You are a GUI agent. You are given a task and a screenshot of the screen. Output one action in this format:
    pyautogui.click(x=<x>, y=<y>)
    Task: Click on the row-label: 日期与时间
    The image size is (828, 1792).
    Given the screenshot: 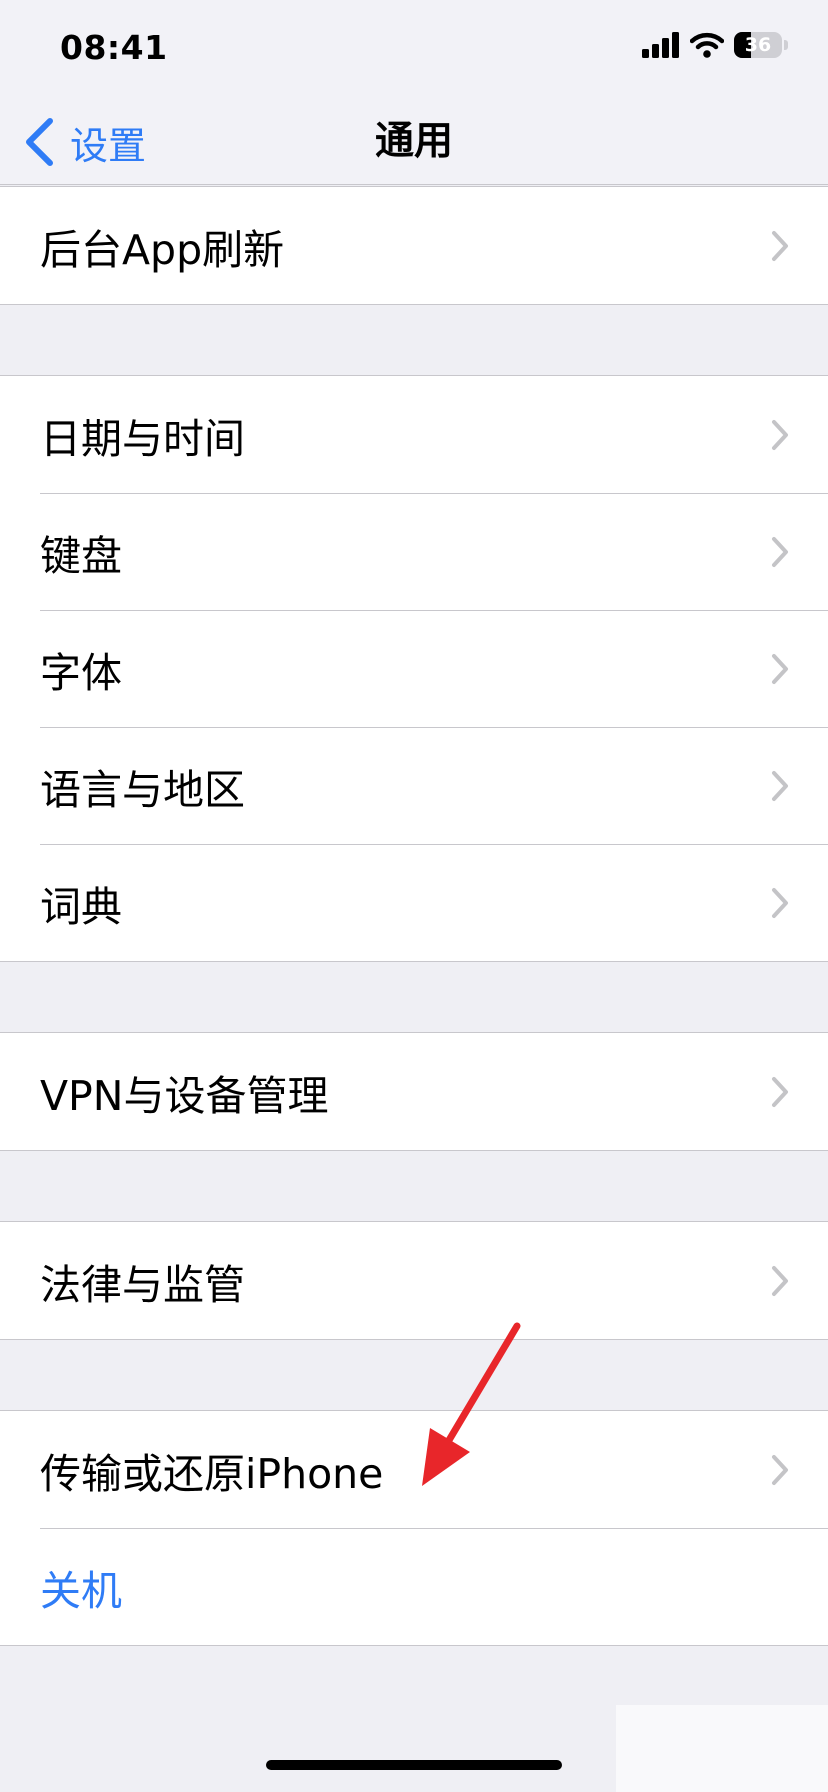 What is the action you would take?
    pyautogui.click(x=142, y=438)
    